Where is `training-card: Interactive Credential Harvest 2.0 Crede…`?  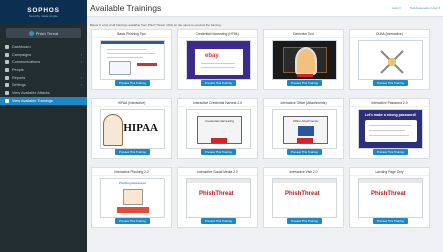
training-card: Interactive Credential Harvest 2.0 Crede… is located at coordinates (217, 128).